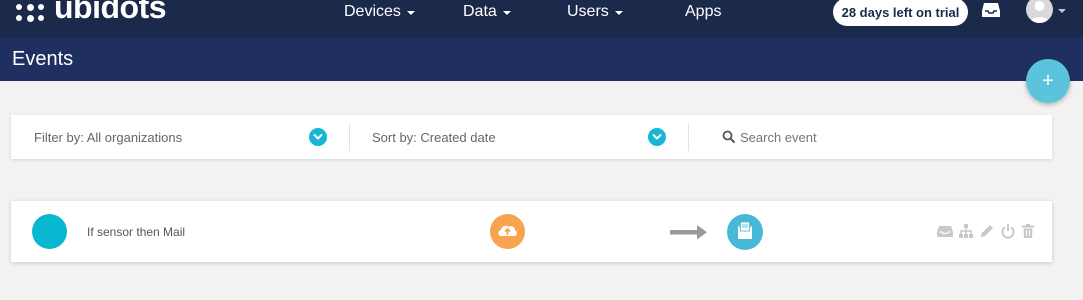 This screenshot has width=1083, height=300. What do you see at coordinates (434, 137) in the screenshot?
I see `sort-label: Sort by: Created date` at bounding box center [434, 137].